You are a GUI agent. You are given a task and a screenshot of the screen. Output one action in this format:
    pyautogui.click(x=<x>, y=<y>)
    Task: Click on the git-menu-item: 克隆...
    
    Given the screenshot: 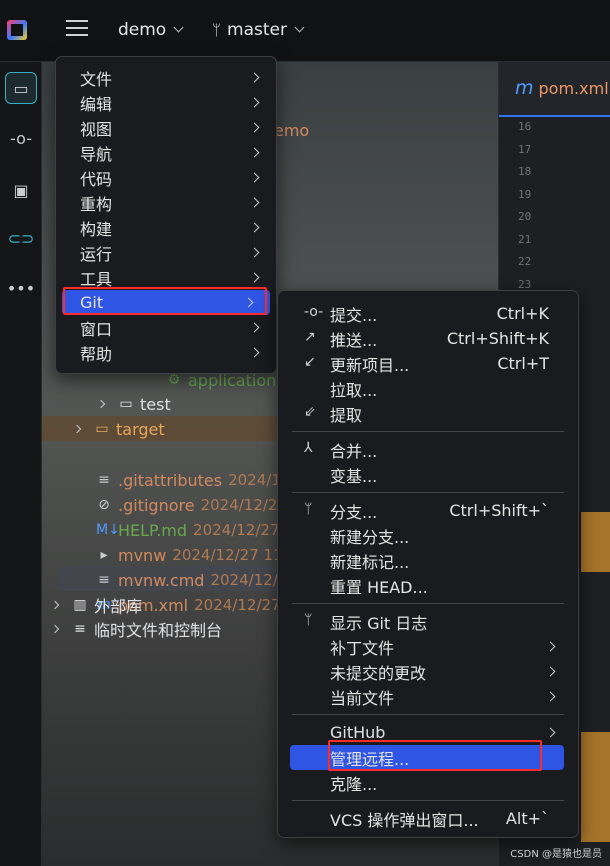 What is the action you would take?
    pyautogui.click(x=428, y=782)
    